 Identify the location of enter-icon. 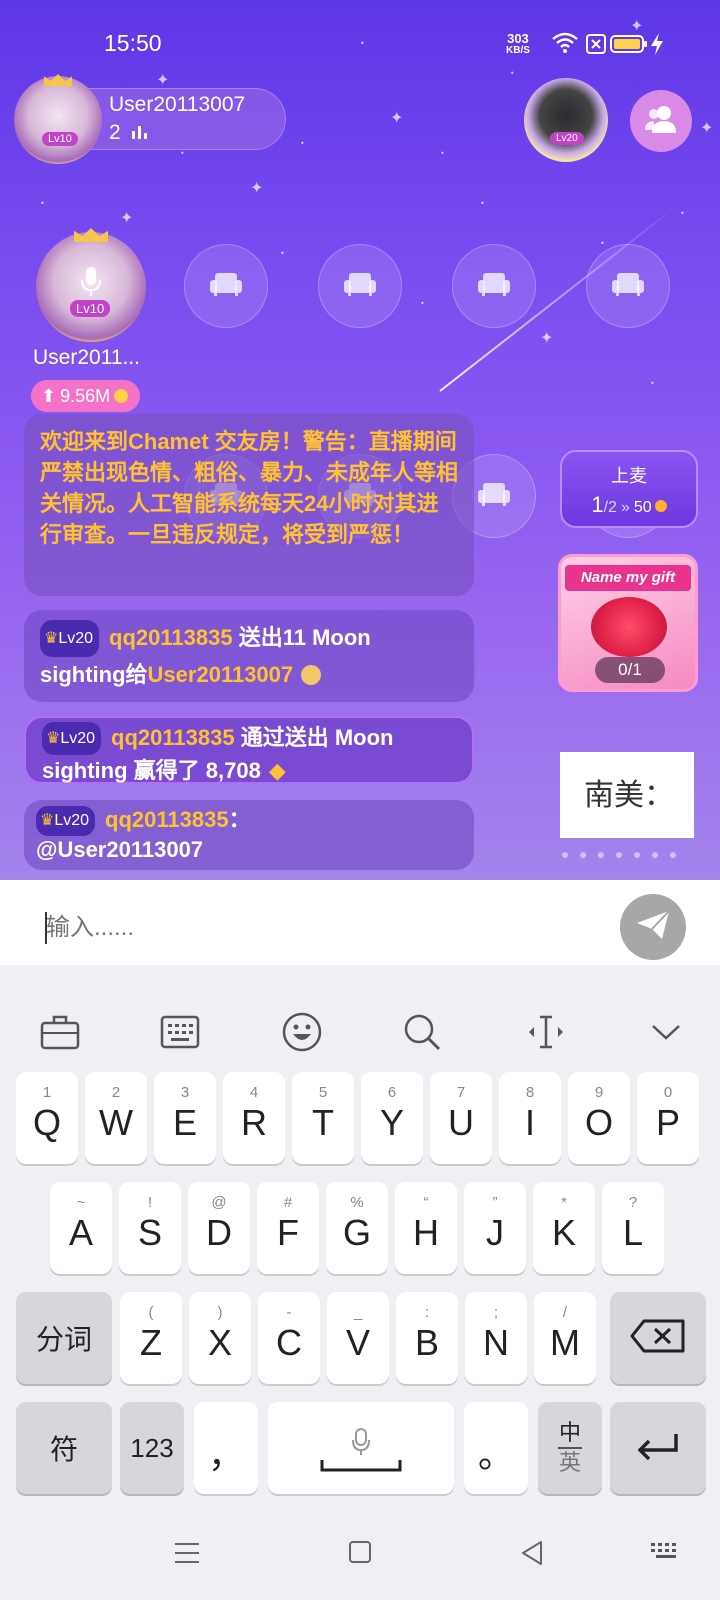
(658, 1448).